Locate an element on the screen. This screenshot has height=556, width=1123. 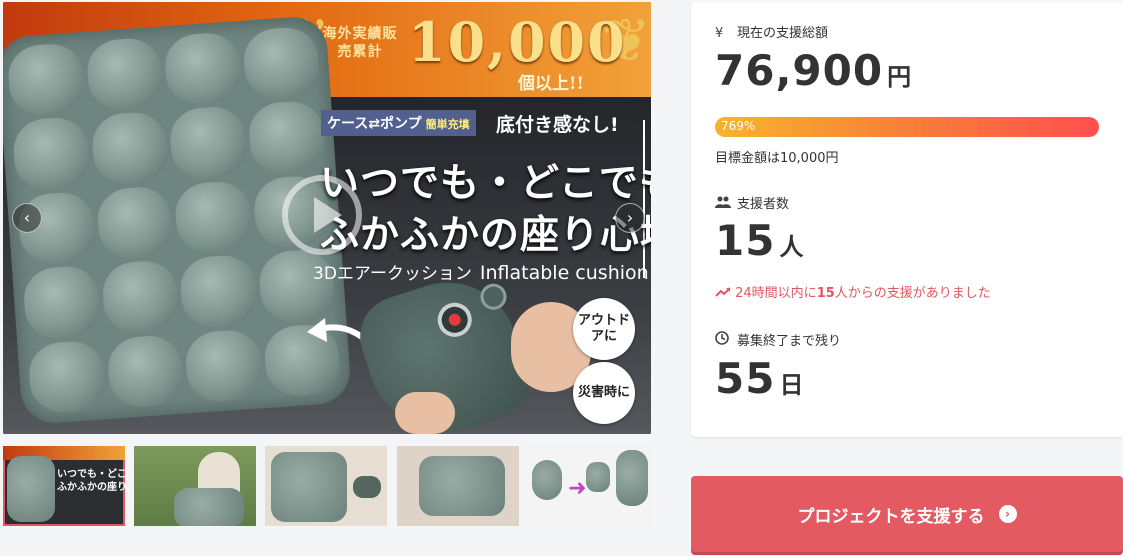
remaining-days: 55 日 is located at coordinates (760, 378).